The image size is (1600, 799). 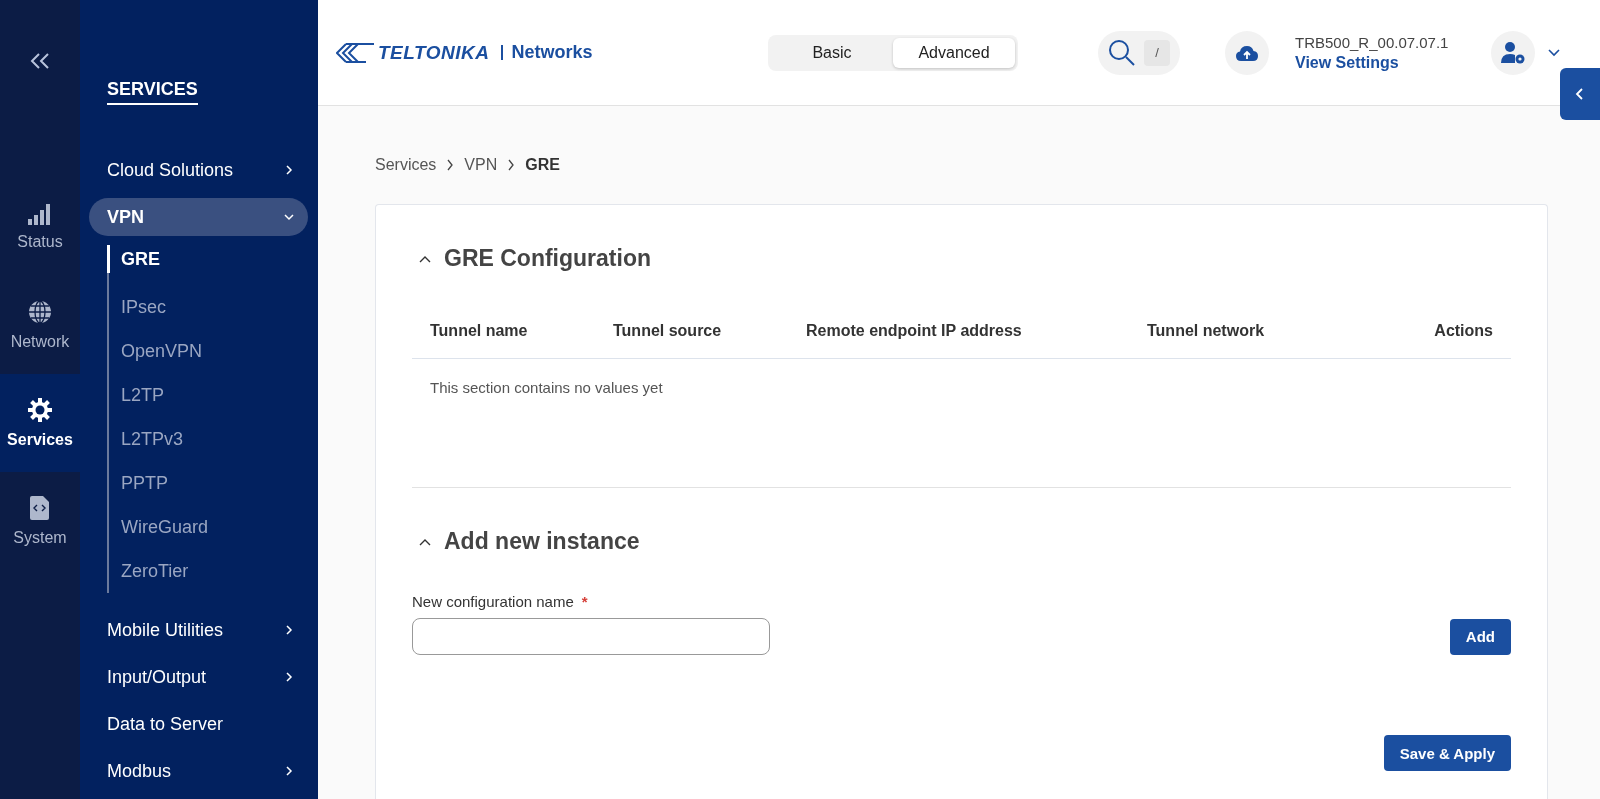 What do you see at coordinates (198, 771) in the screenshot?
I see `sidebar-item: Modbus` at bounding box center [198, 771].